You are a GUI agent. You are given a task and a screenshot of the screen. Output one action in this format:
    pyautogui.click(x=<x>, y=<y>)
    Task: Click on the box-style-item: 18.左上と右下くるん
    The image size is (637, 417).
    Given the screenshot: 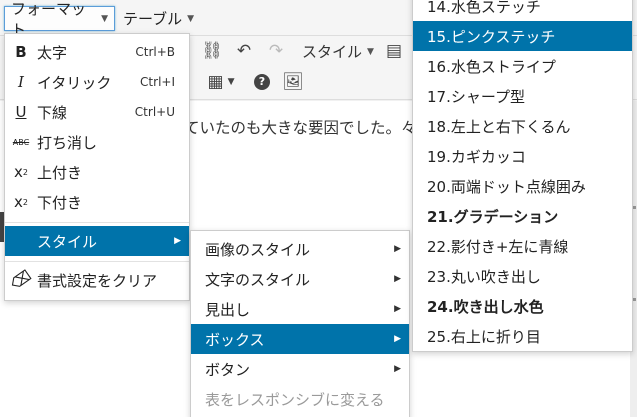 What is the action you would take?
    pyautogui.click(x=522, y=126)
    